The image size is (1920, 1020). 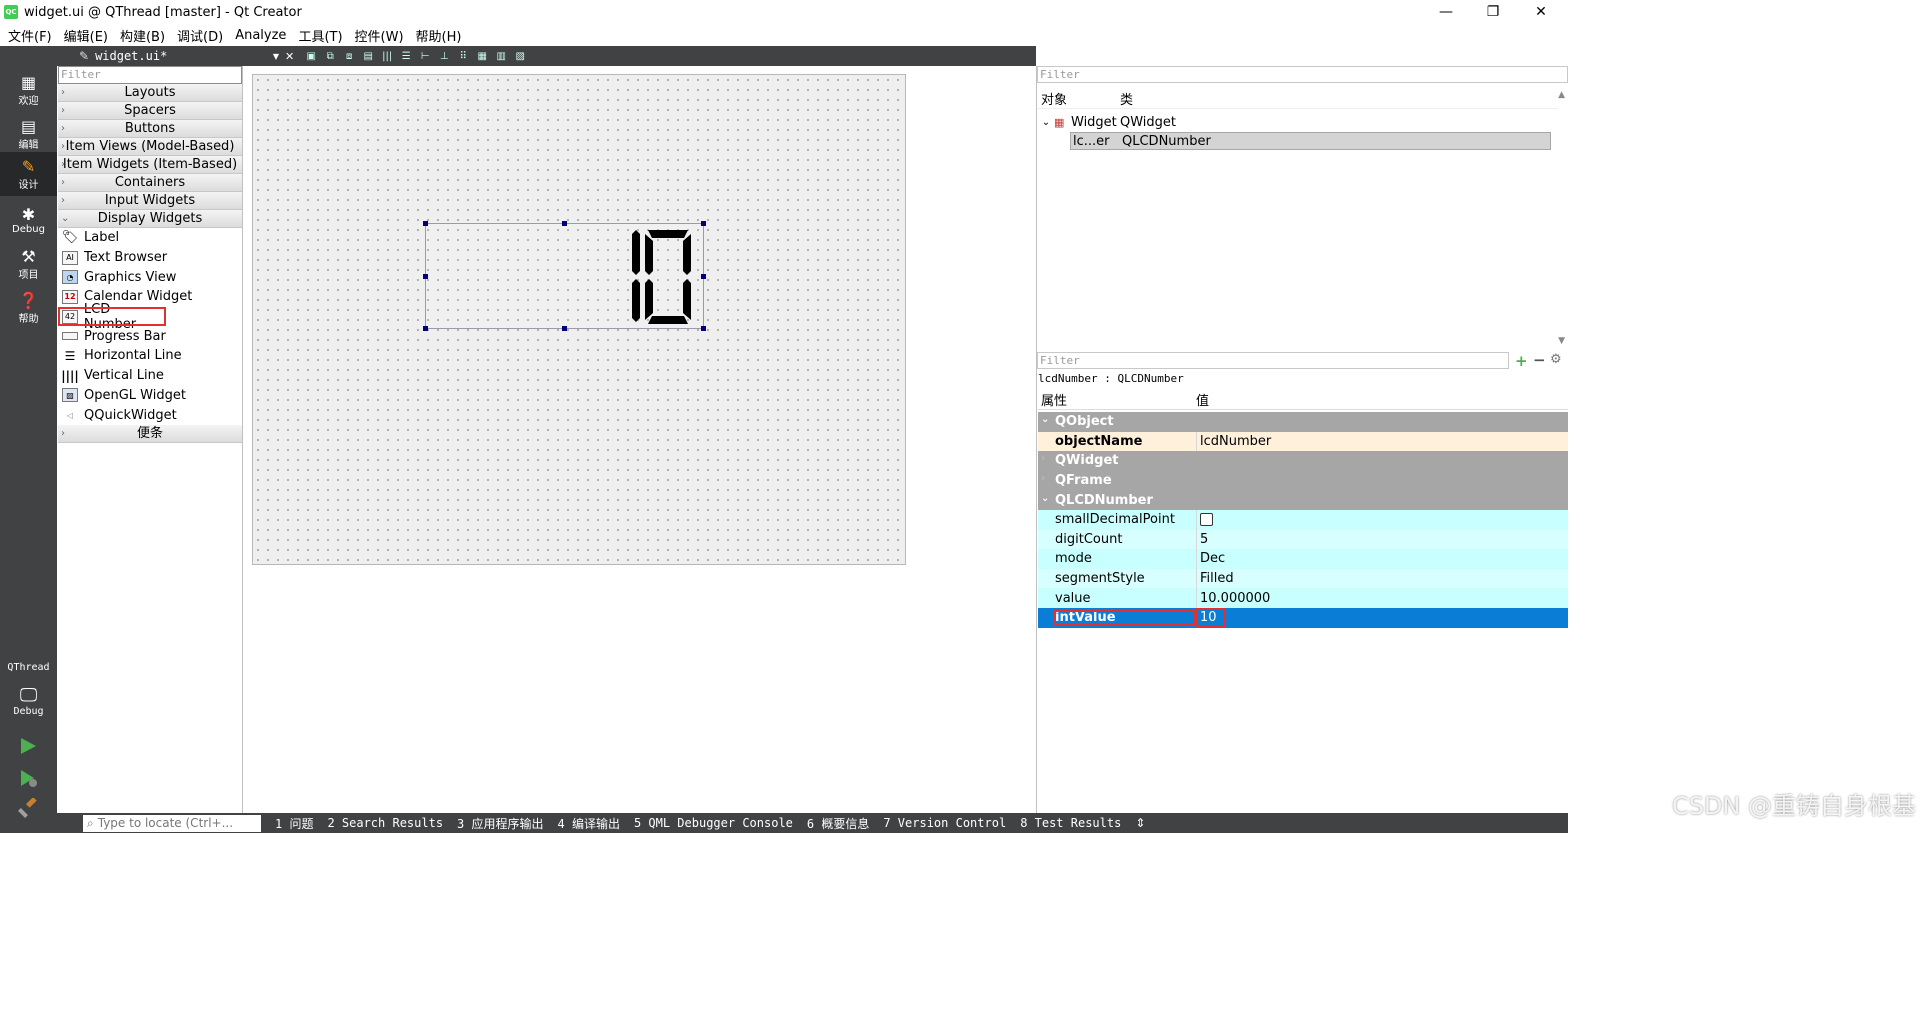 I want to click on category-item-views: › Item Views (Model-Based), so click(x=150, y=147).